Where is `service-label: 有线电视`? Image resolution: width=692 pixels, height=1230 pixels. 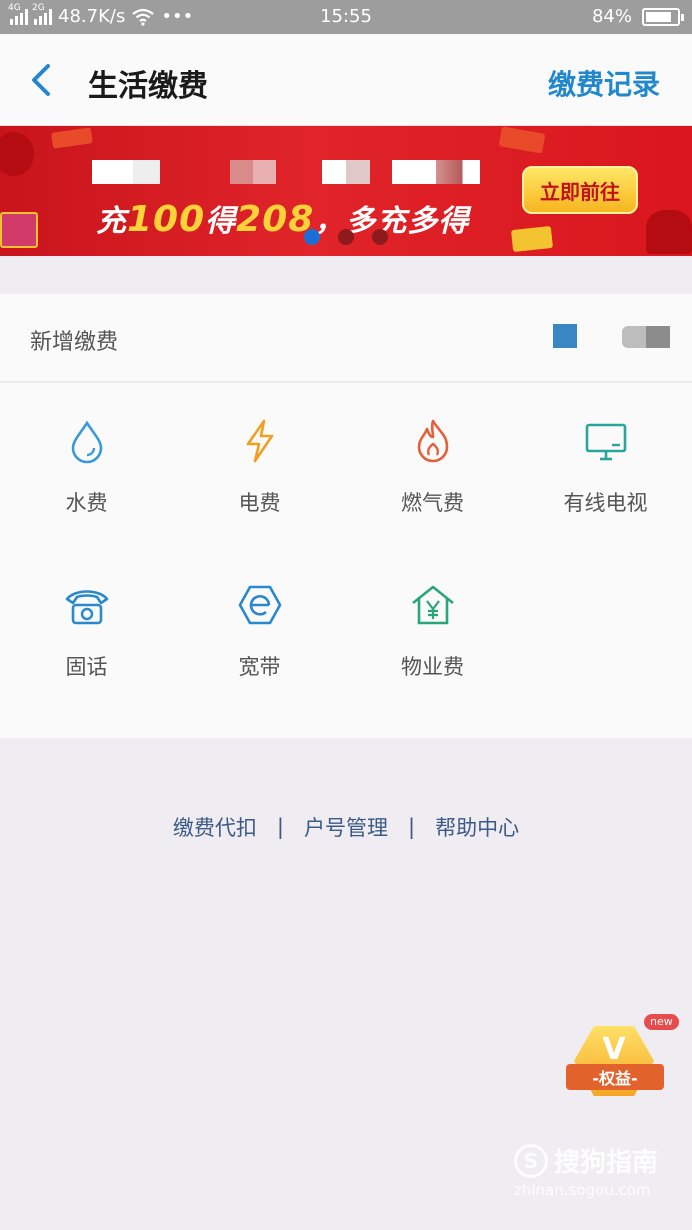
service-label: 有线电视 is located at coordinates (605, 503).